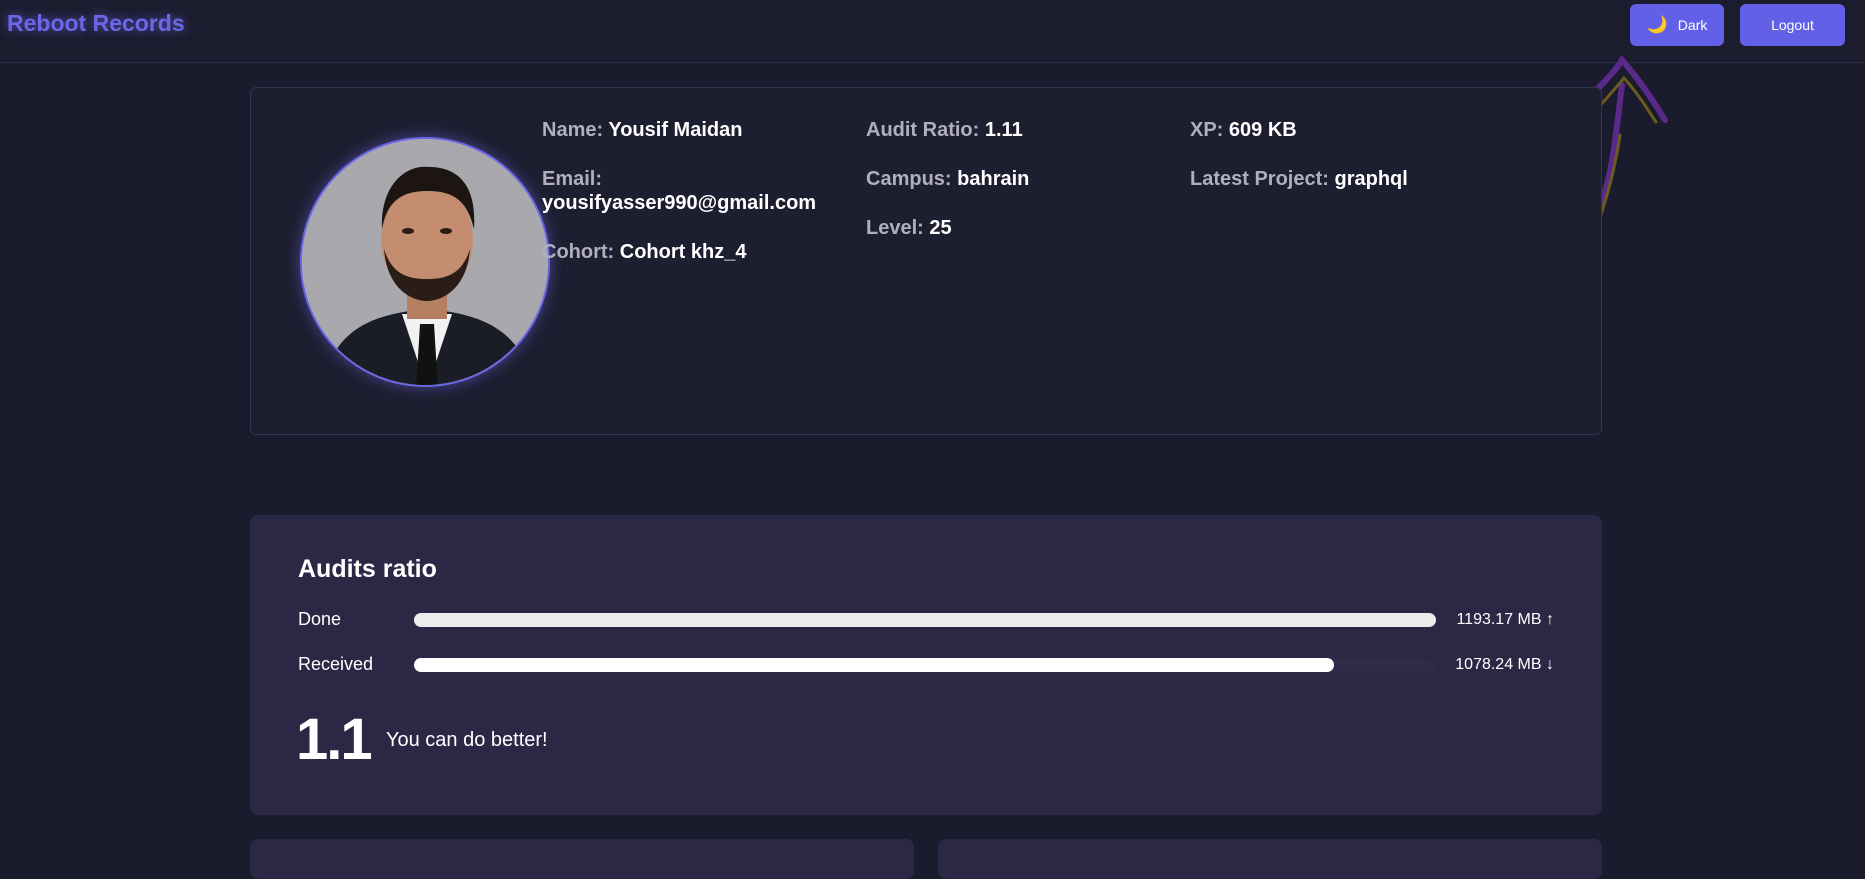  What do you see at coordinates (895, 228) in the screenshot?
I see `level-key: Level:` at bounding box center [895, 228].